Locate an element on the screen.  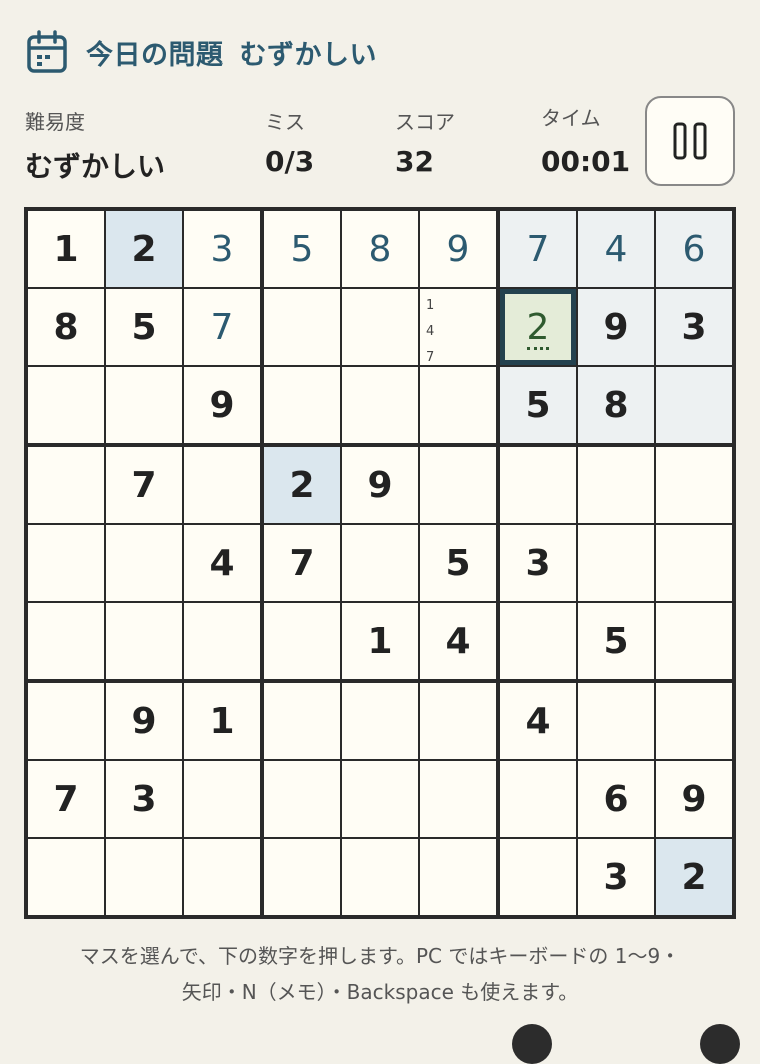
sudoku-cell-r5c2 is located at coordinates (144, 563).